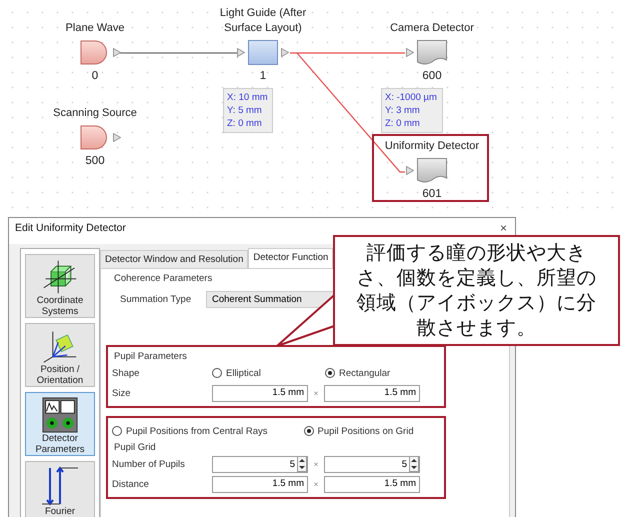 The image size is (621, 517). I want to click on group-title: Pupil Grid, so click(134, 447).